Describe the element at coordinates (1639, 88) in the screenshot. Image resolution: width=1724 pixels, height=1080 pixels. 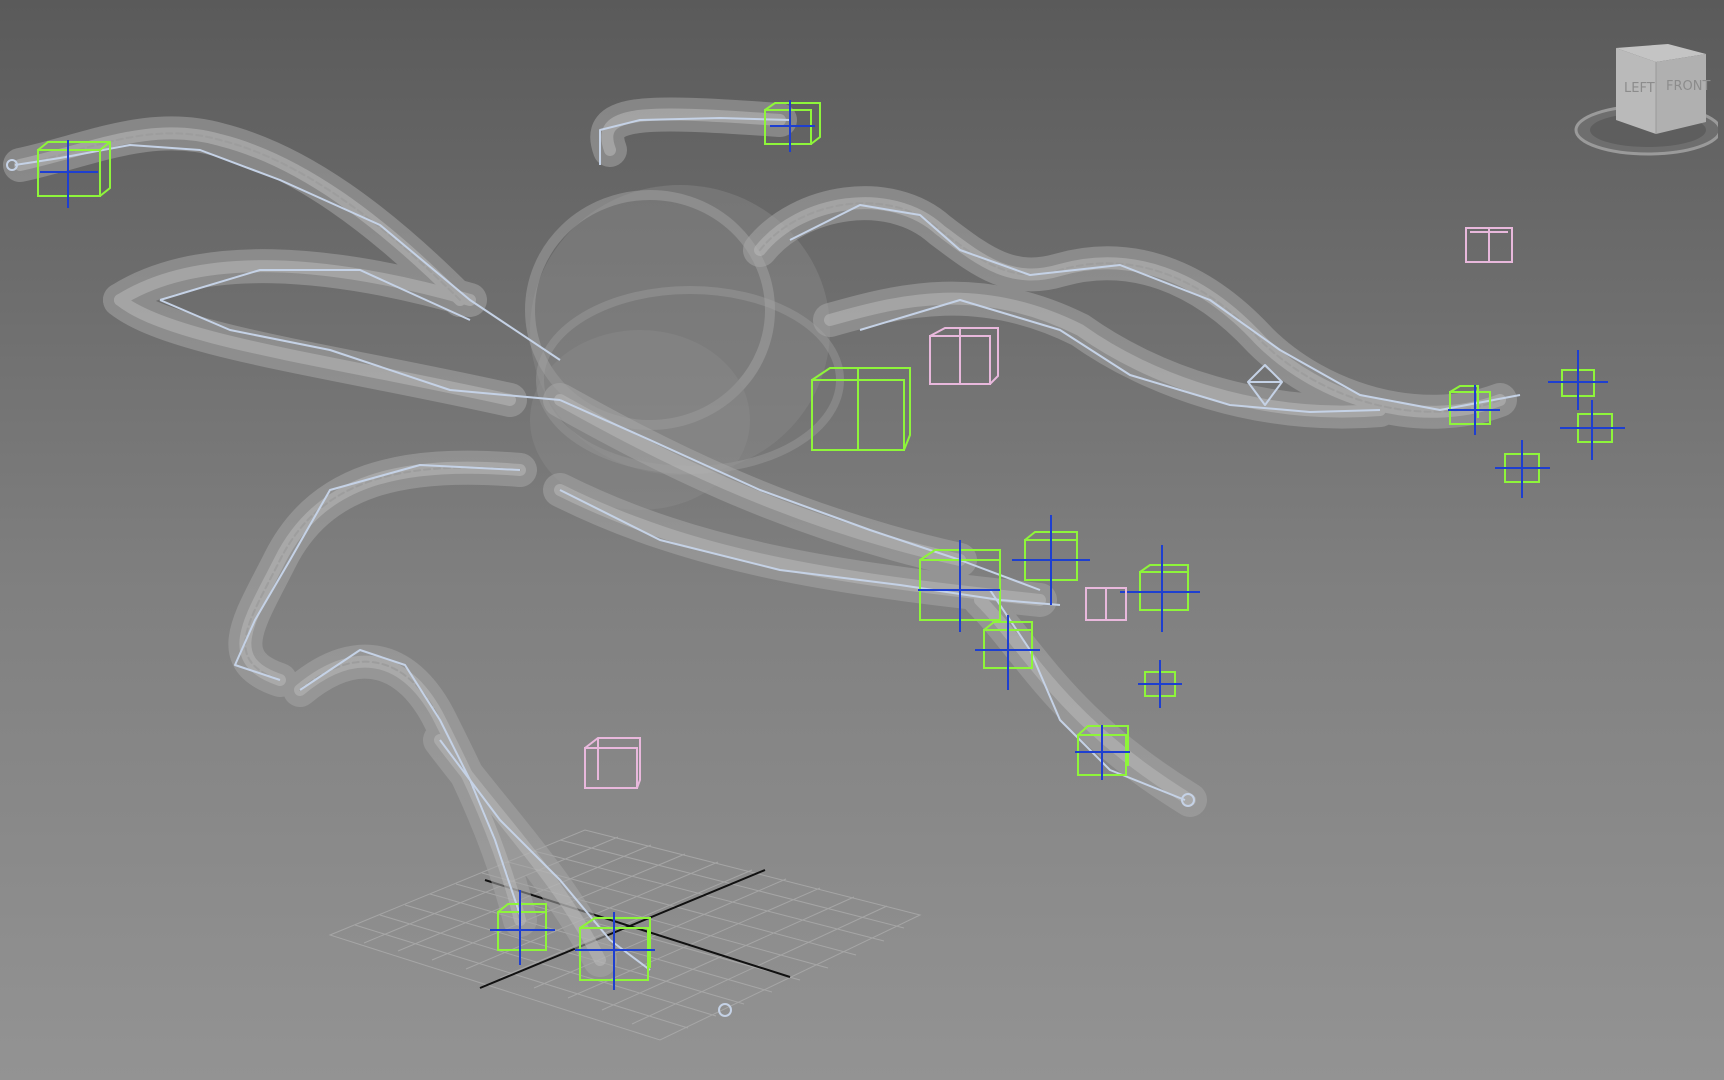
I see `viewcube-left-label: LEFT` at that location.